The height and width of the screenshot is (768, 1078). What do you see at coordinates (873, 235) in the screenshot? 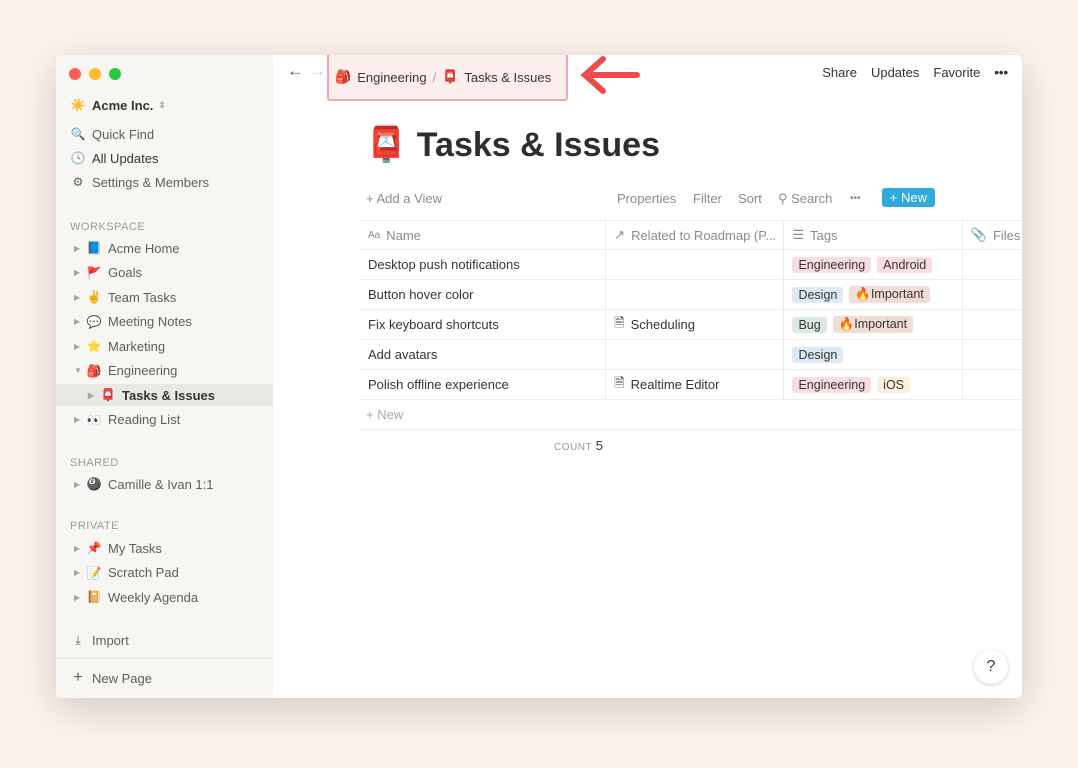
I see `column-tags: ☰ Tags` at bounding box center [873, 235].